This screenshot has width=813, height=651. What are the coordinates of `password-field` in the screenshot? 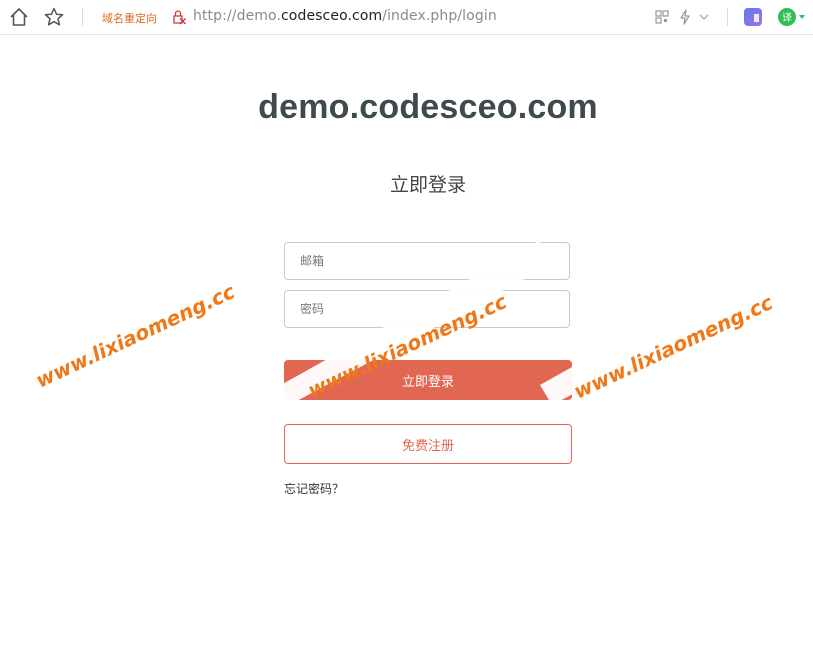 It's located at (427, 309).